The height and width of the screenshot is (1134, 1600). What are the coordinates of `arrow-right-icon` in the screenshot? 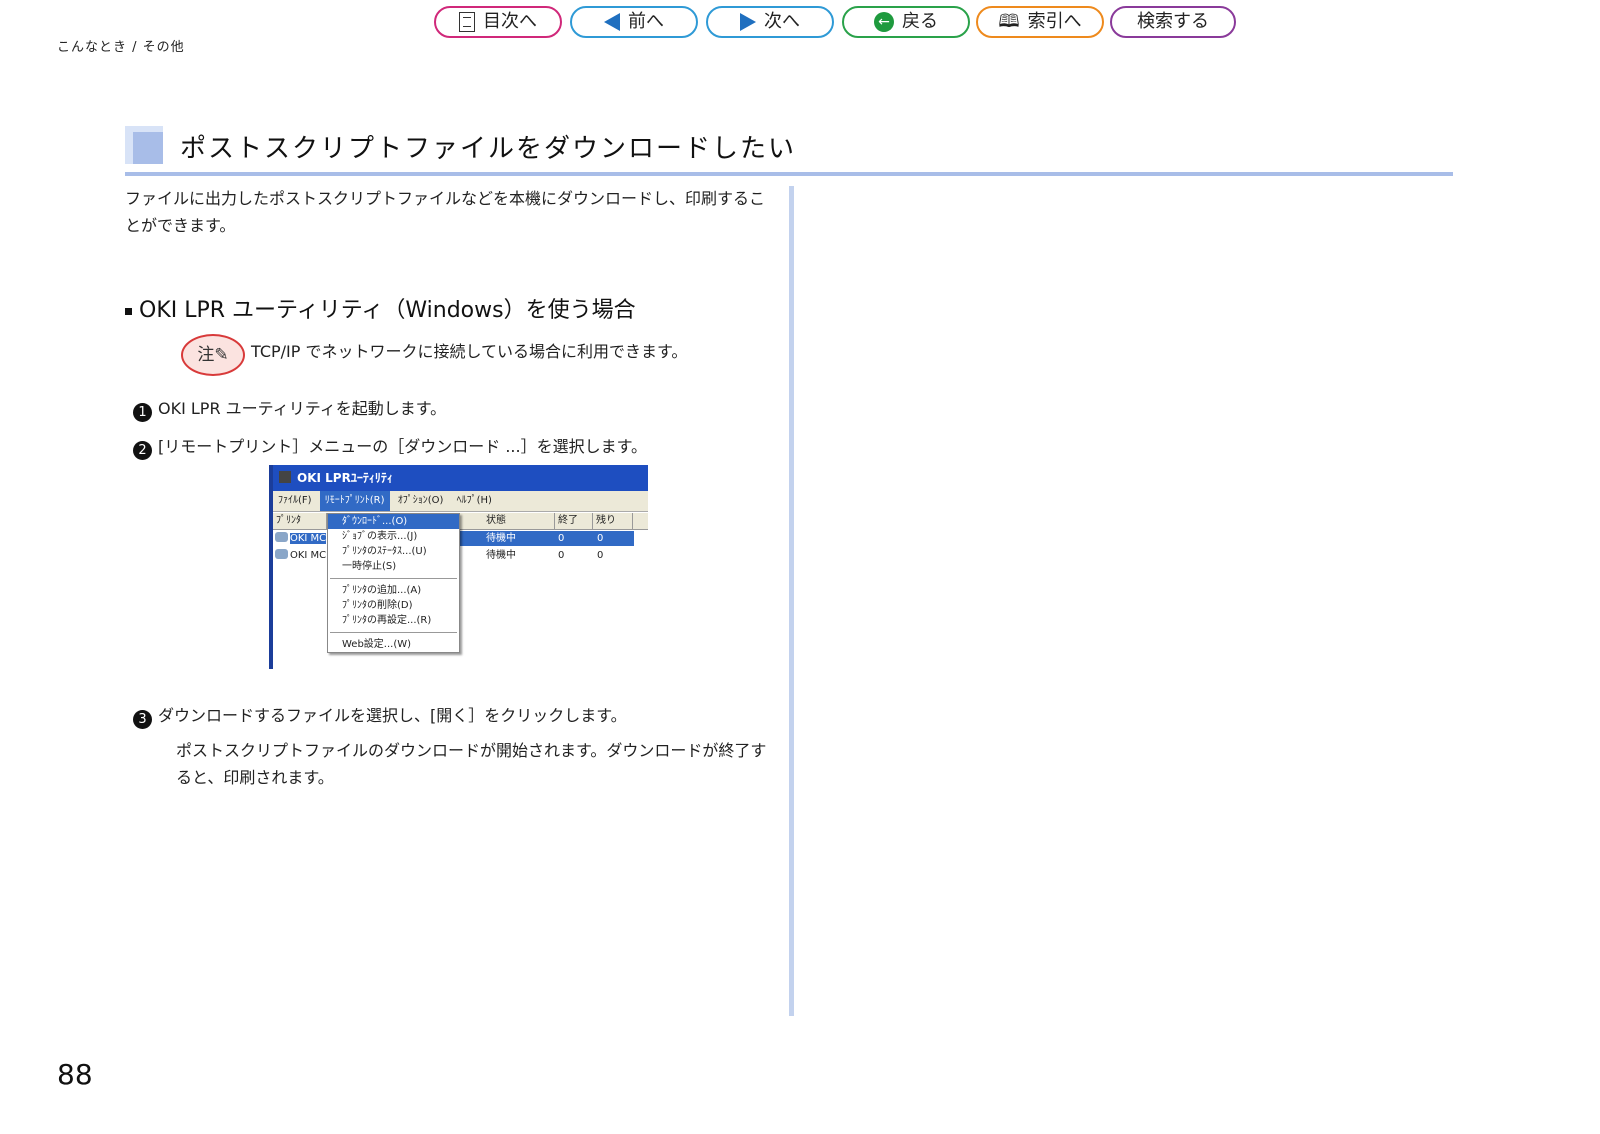 It's located at (748, 22).